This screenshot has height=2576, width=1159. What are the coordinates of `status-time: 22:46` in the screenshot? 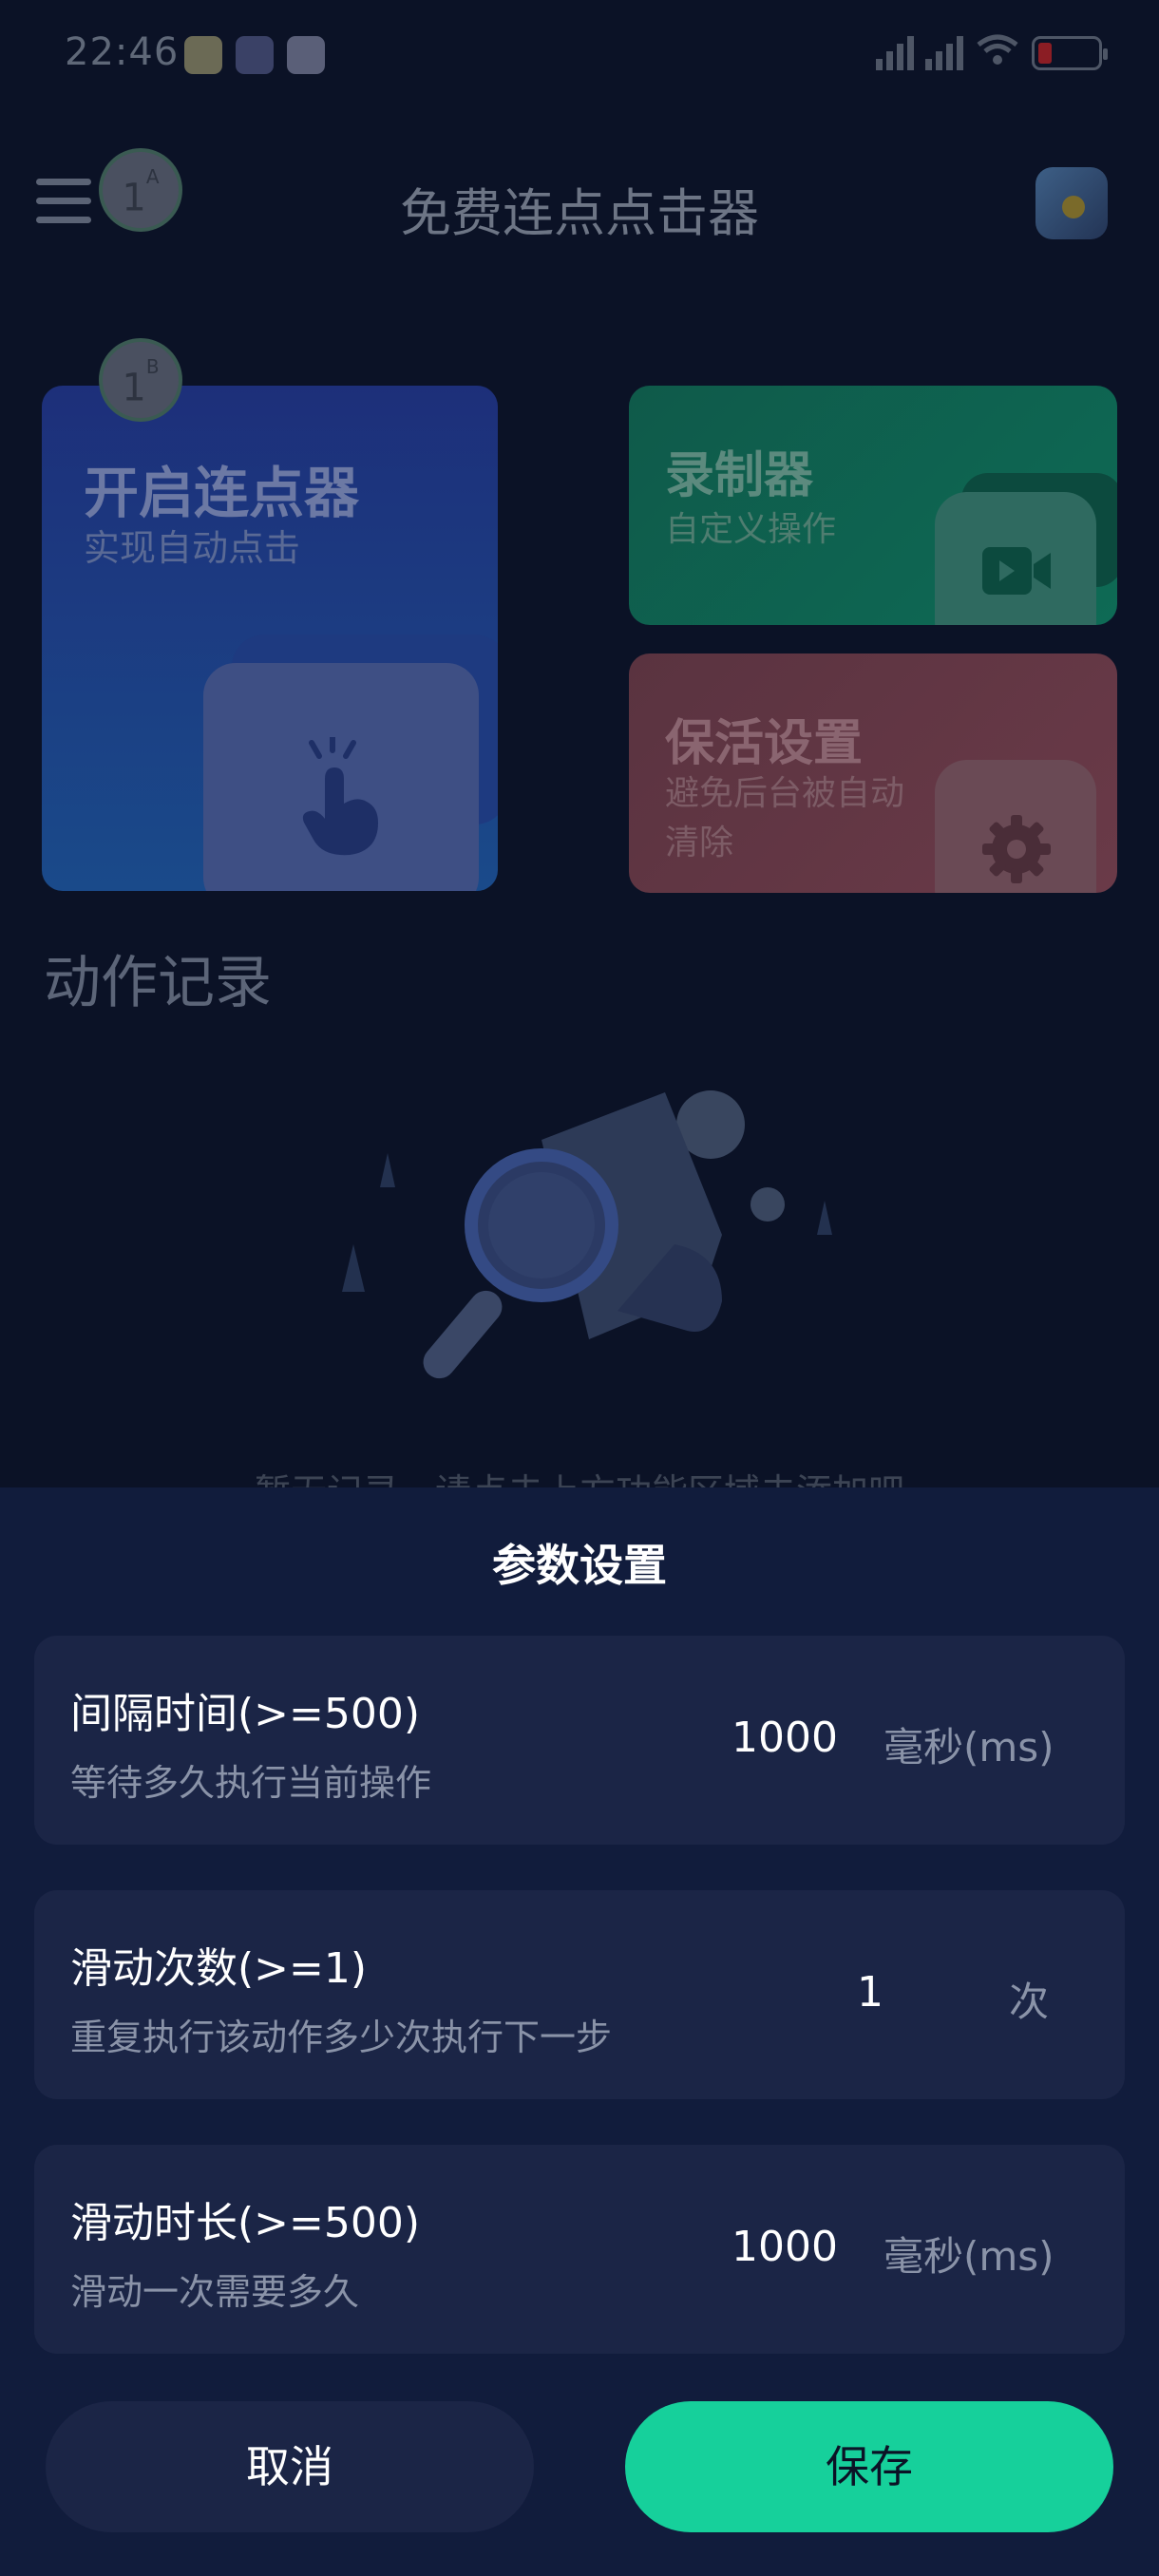 It's located at (122, 52).